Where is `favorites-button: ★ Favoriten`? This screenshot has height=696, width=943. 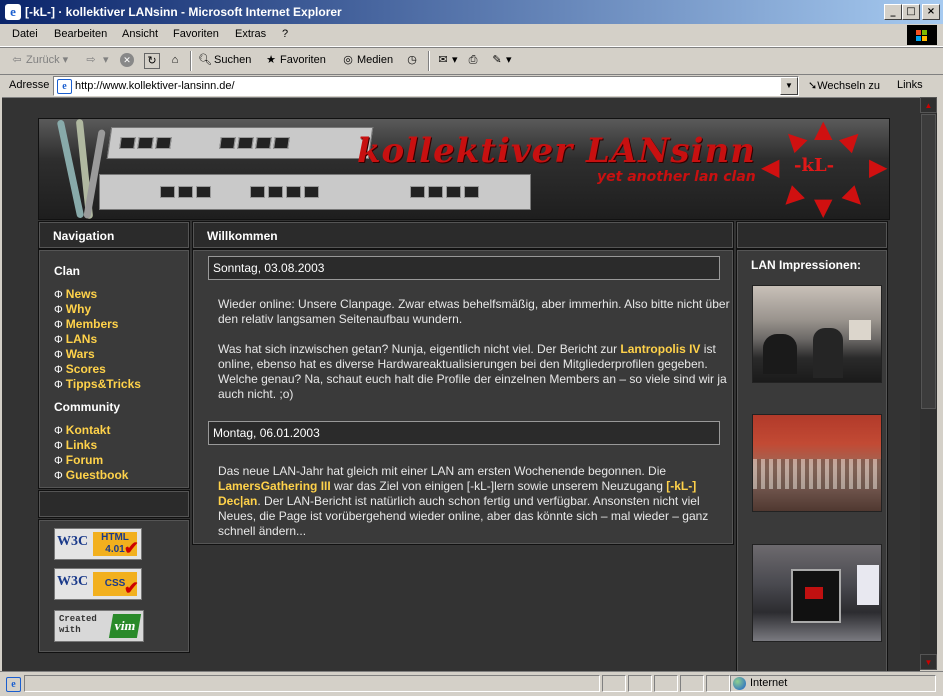 favorites-button: ★ Favoriten is located at coordinates (295, 60).